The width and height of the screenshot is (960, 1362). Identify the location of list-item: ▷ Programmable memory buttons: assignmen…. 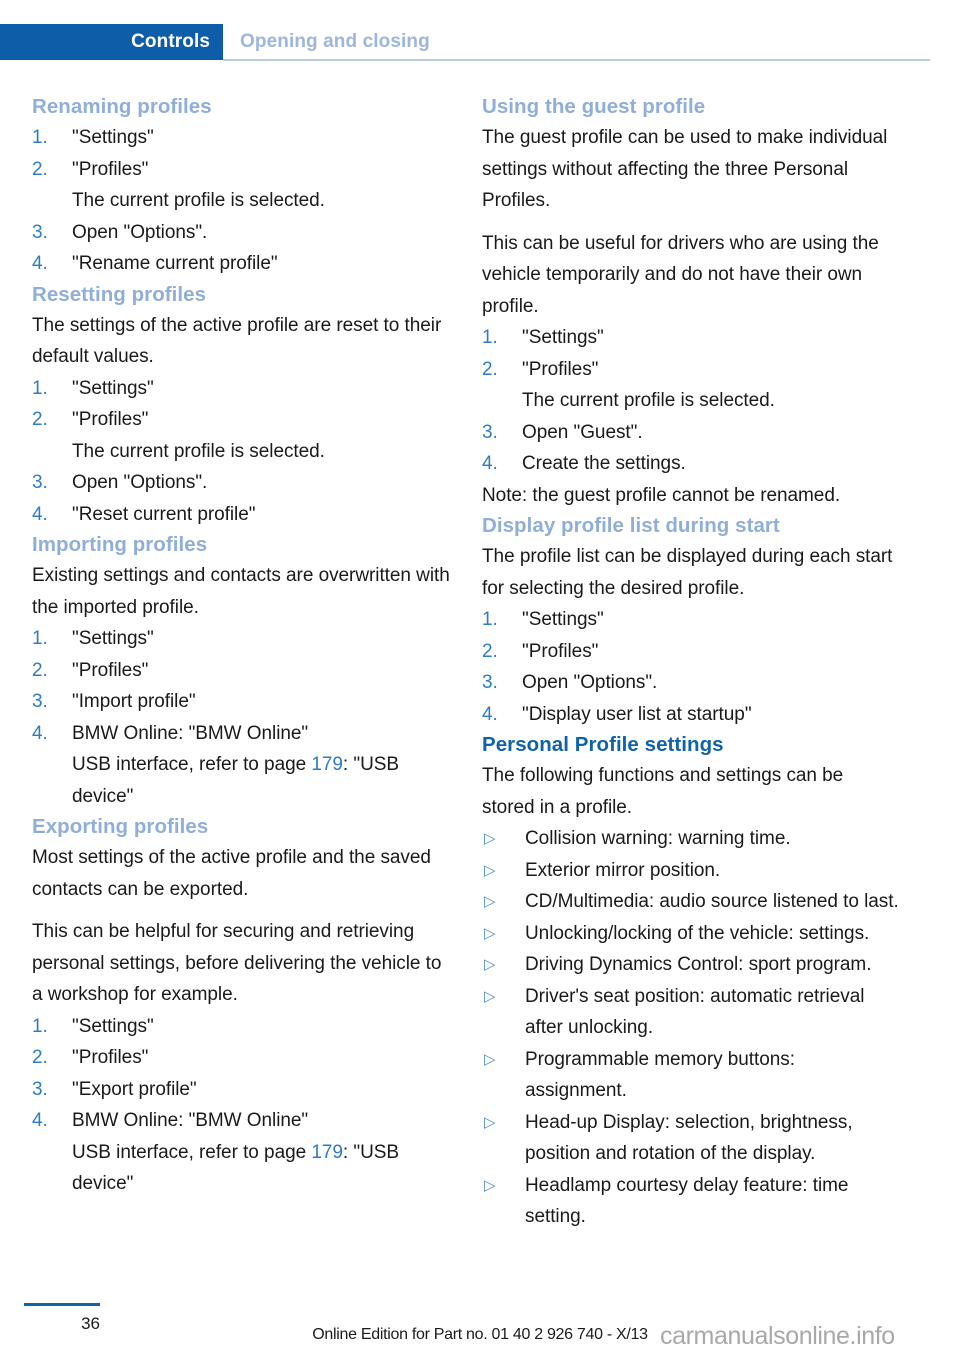
(691, 1075).